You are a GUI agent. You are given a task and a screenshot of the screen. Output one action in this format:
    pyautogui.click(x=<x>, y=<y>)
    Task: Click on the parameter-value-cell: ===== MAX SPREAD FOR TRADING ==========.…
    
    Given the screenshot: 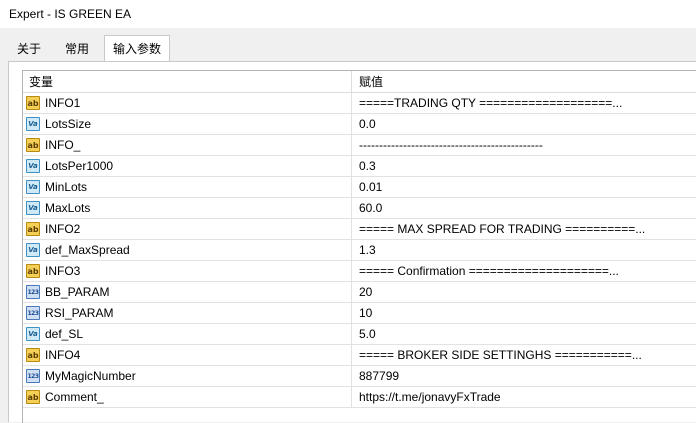 What is the action you would take?
    pyautogui.click(x=524, y=229)
    